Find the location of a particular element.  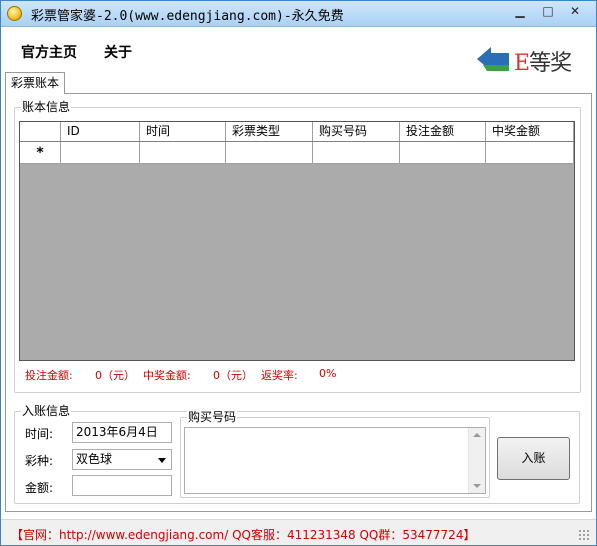

column-header-bet-amount: 投注金额 is located at coordinates (443, 131).